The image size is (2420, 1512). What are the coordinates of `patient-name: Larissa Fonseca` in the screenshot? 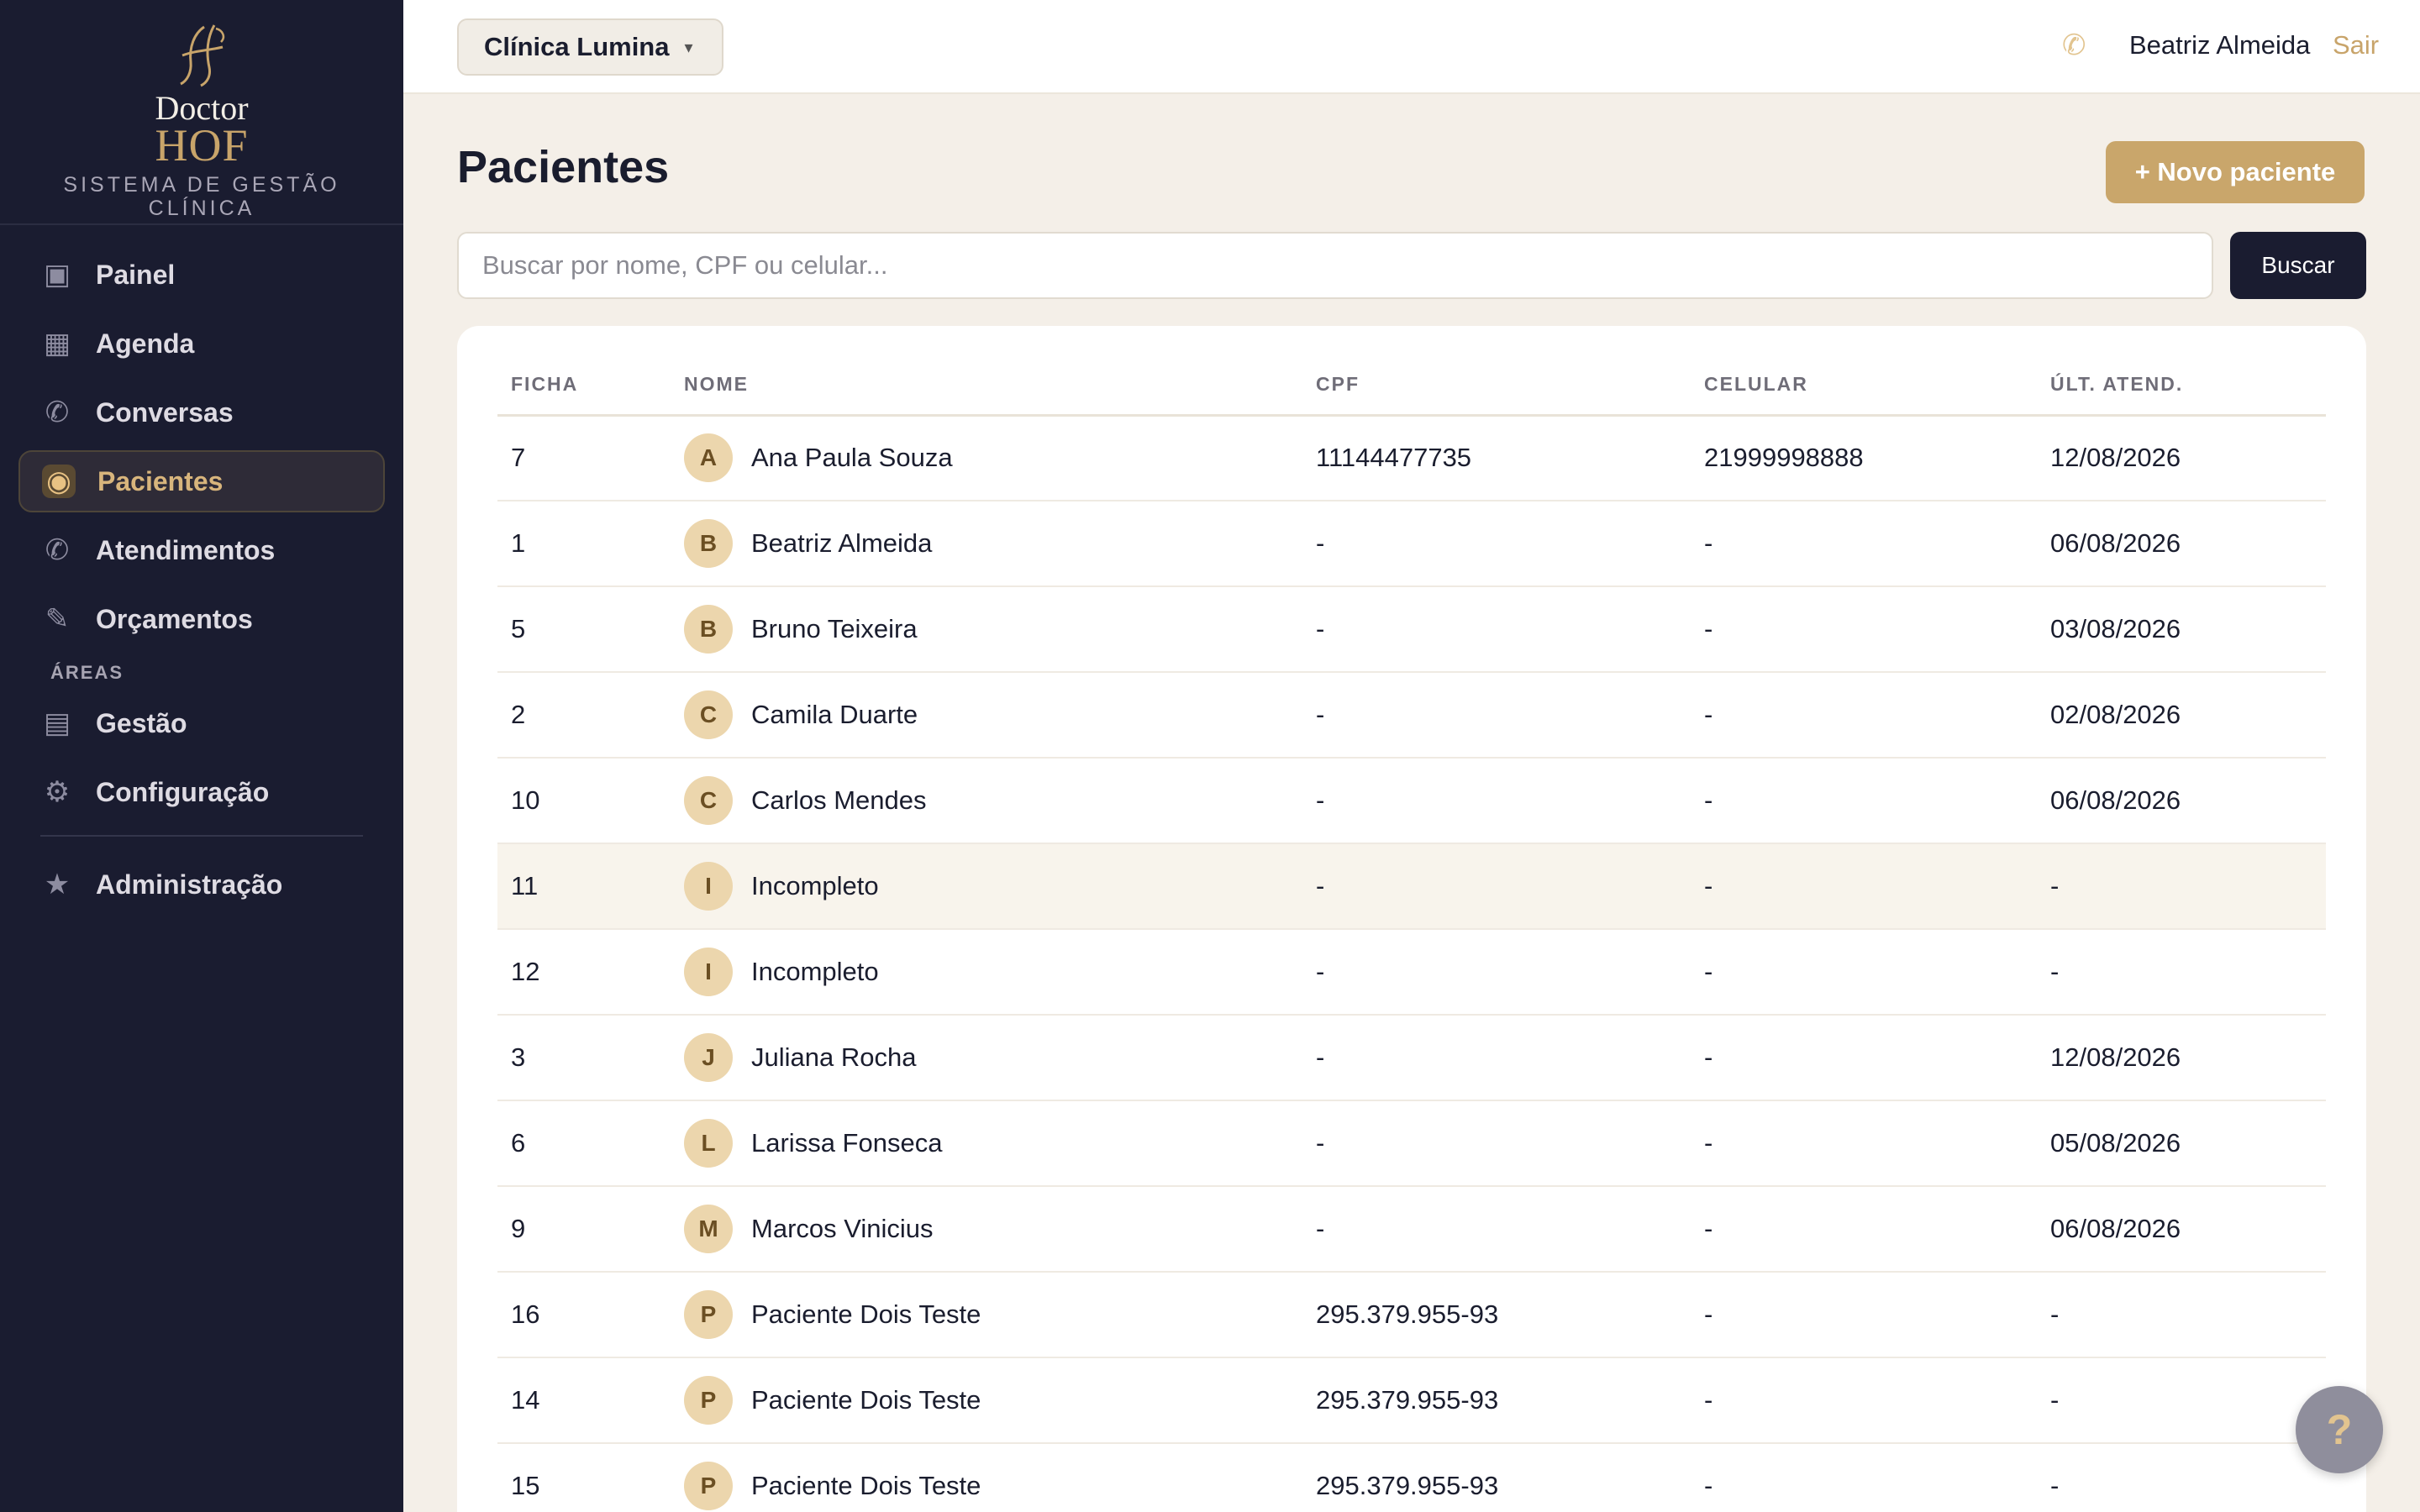 It's located at (846, 1143).